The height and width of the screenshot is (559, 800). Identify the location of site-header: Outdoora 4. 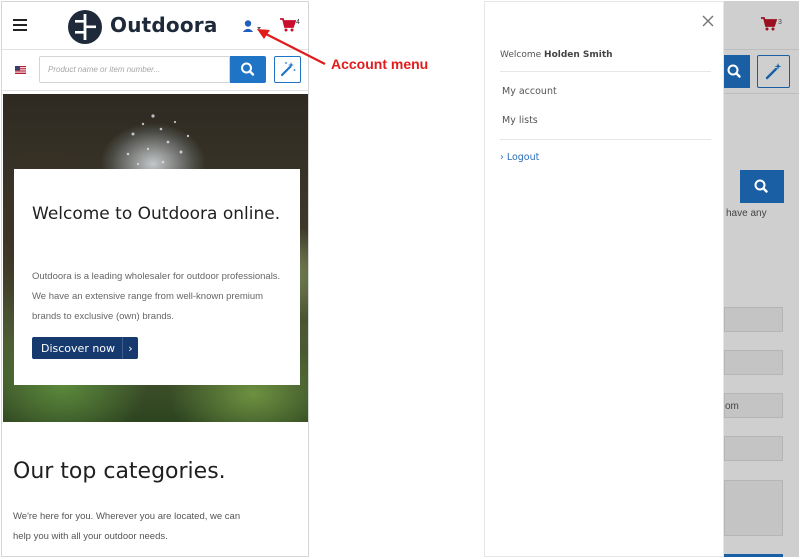
(155, 26).